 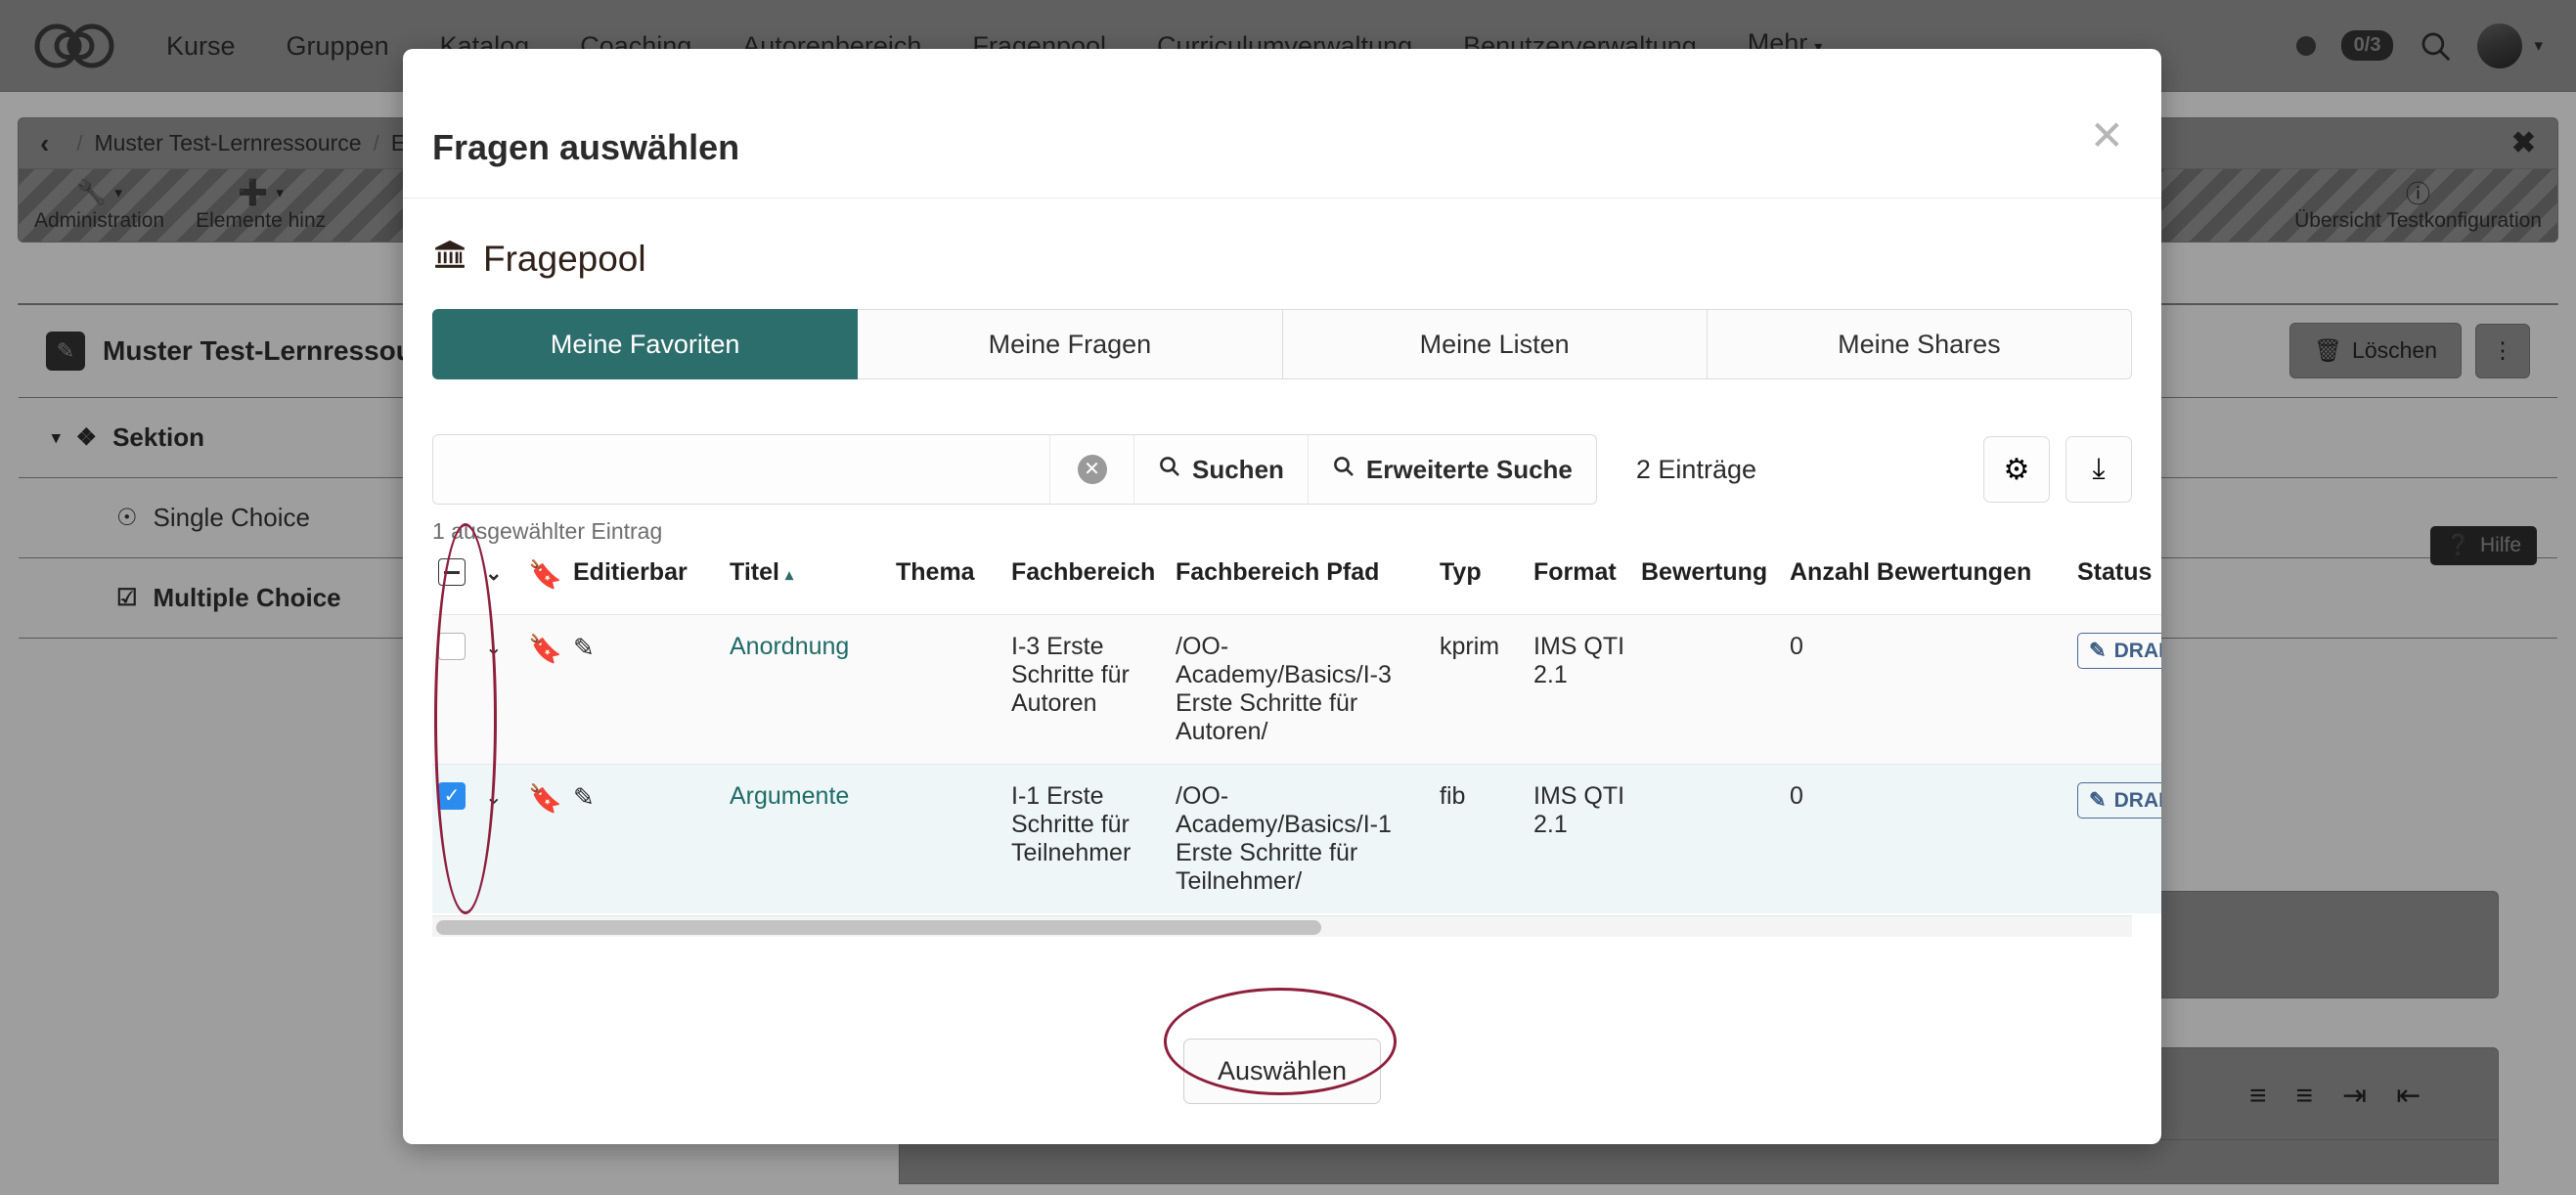 I want to click on column-typ: Typ, so click(x=1481, y=584).